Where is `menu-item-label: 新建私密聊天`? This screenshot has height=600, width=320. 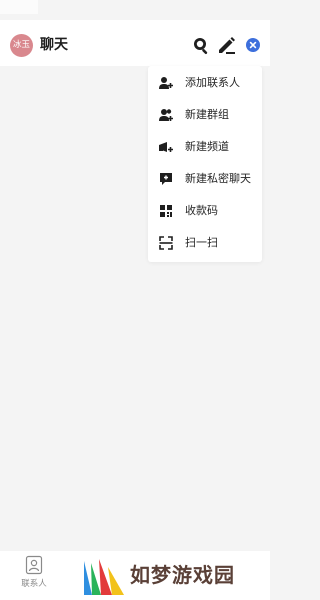 menu-item-label: 新建私密聊天 is located at coordinates (218, 178).